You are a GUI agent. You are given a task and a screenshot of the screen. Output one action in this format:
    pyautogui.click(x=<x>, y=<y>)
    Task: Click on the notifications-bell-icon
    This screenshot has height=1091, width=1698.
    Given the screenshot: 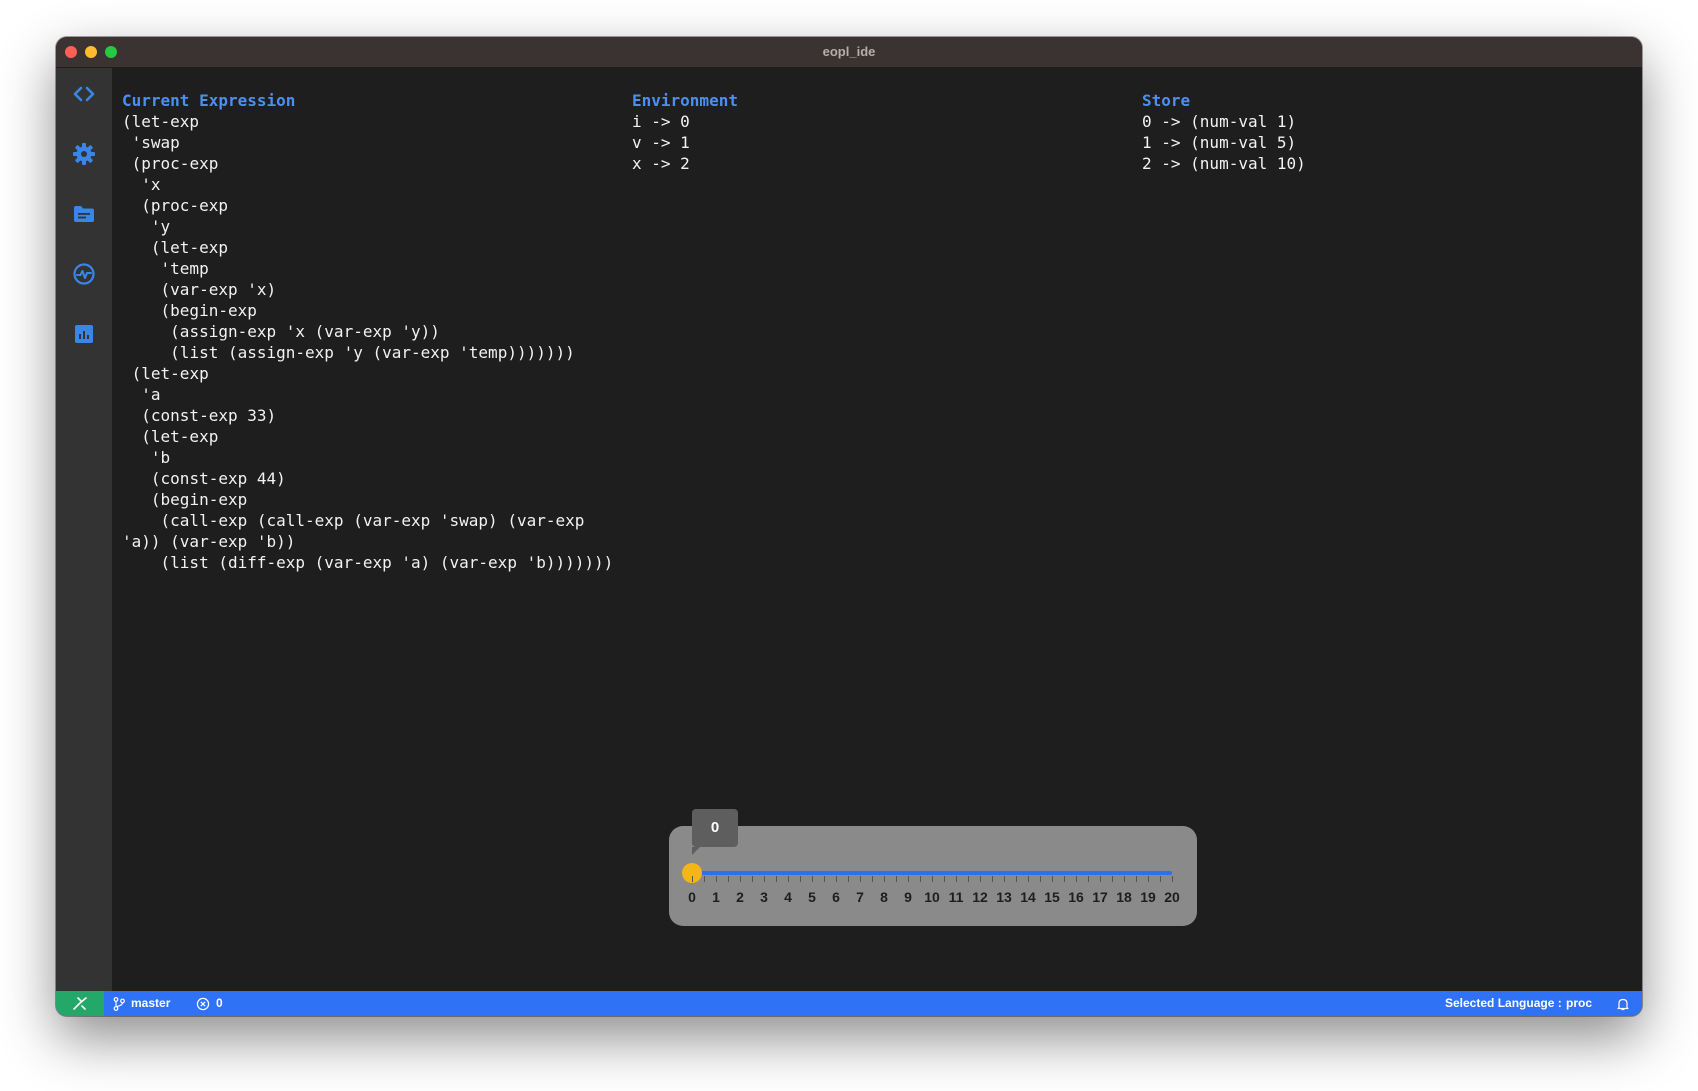 What is the action you would take?
    pyautogui.click(x=1626, y=1003)
    